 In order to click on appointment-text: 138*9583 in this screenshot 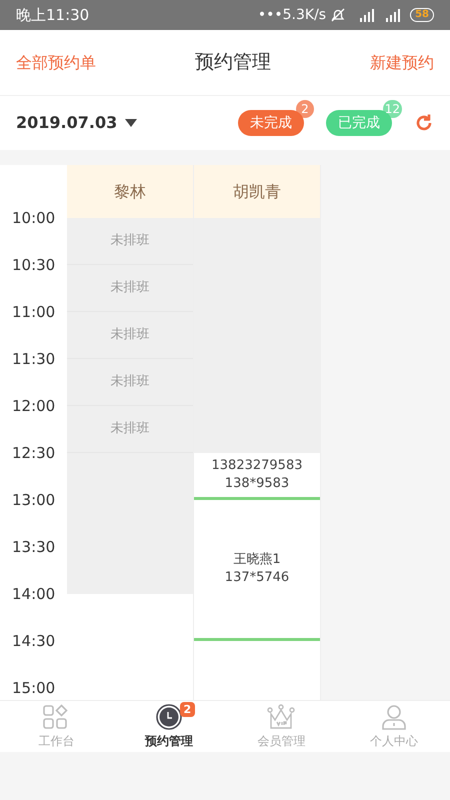, I will do `click(257, 484)`.